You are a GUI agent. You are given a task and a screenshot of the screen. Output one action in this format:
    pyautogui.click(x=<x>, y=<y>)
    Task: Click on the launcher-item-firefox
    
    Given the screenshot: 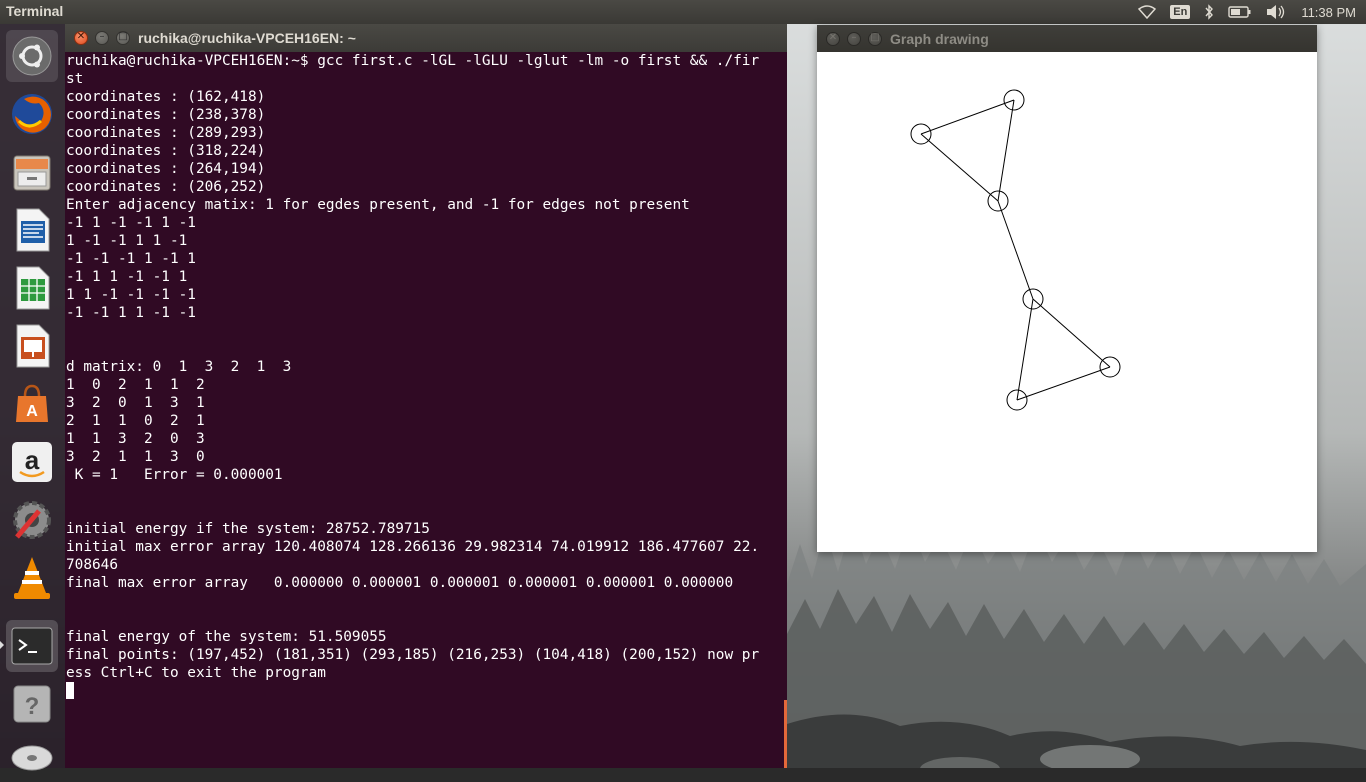 What is the action you would take?
    pyautogui.click(x=32, y=114)
    